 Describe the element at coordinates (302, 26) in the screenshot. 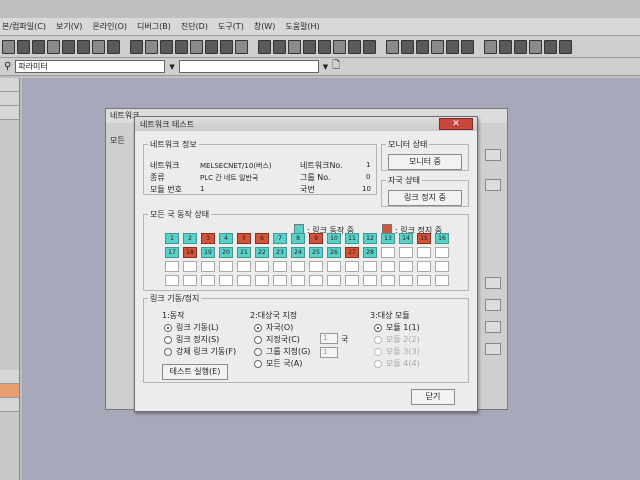

I see `menu-item: 도움말(H)` at that location.